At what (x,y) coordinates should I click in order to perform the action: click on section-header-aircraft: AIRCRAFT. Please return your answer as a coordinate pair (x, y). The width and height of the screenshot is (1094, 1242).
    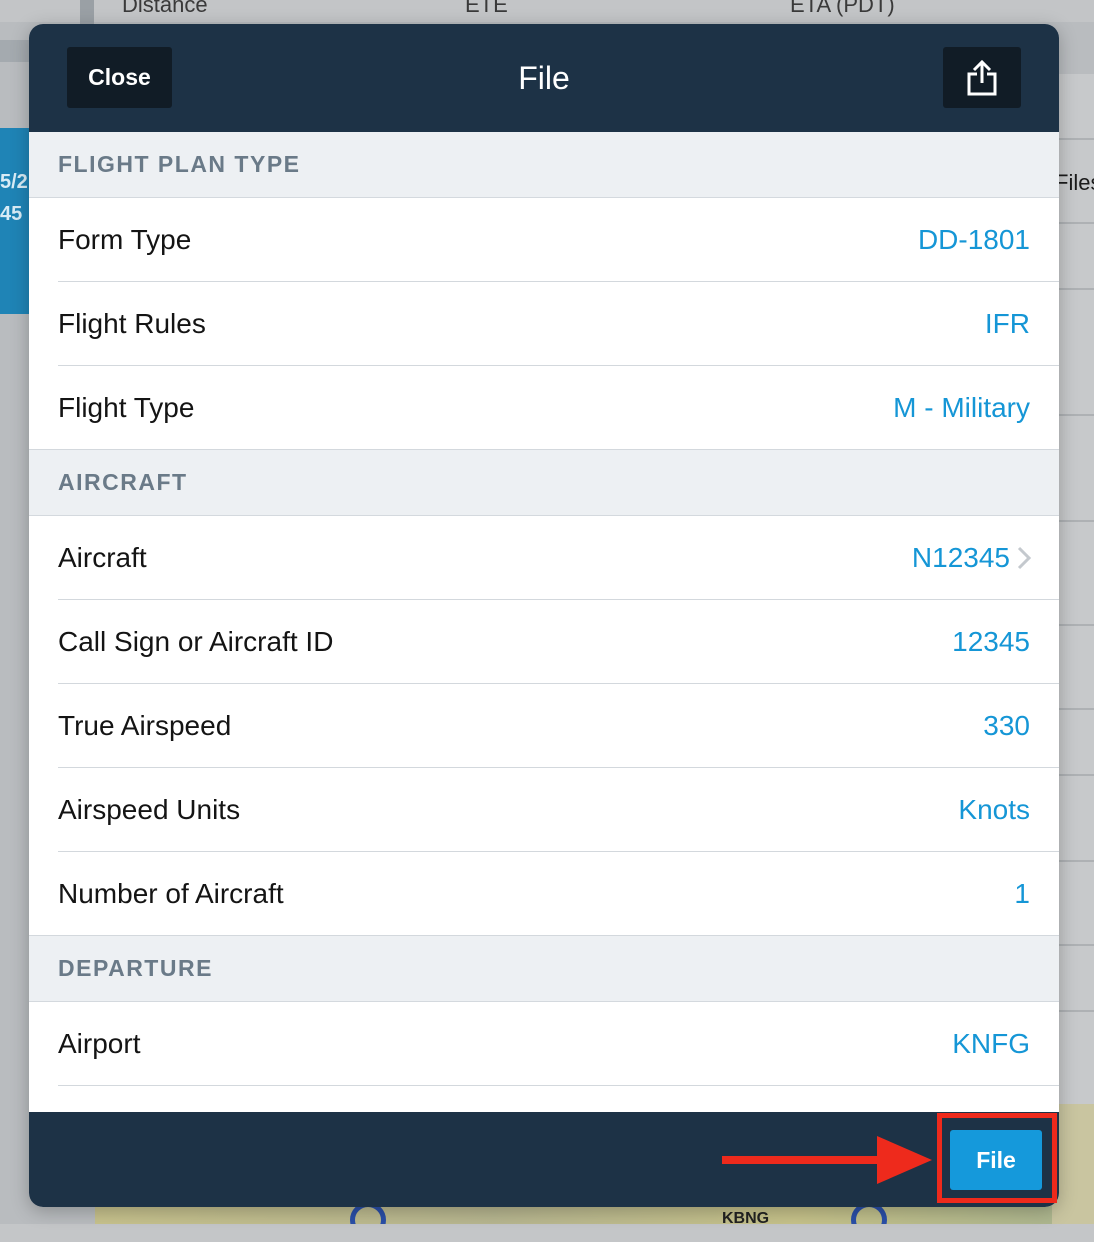
    Looking at the image, I should click on (544, 483).